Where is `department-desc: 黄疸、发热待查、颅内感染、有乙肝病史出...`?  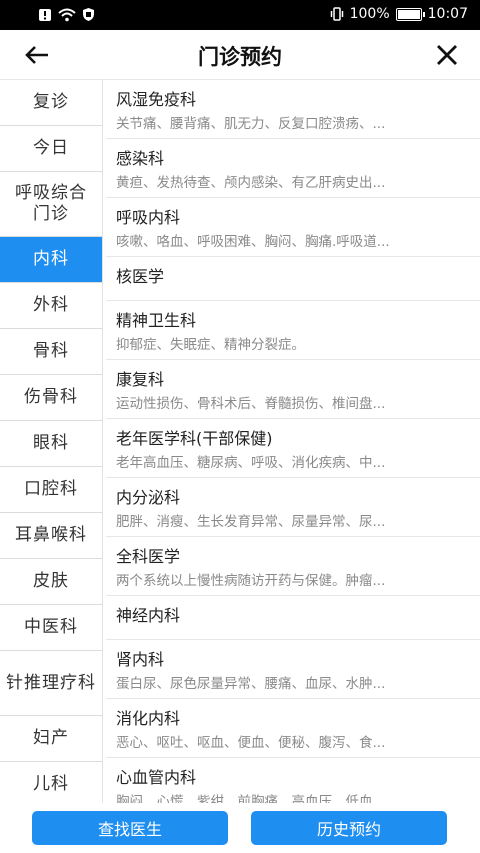 department-desc: 黄疸、发热待查、颅内感染、有乙肝病史出... is located at coordinates (251, 183).